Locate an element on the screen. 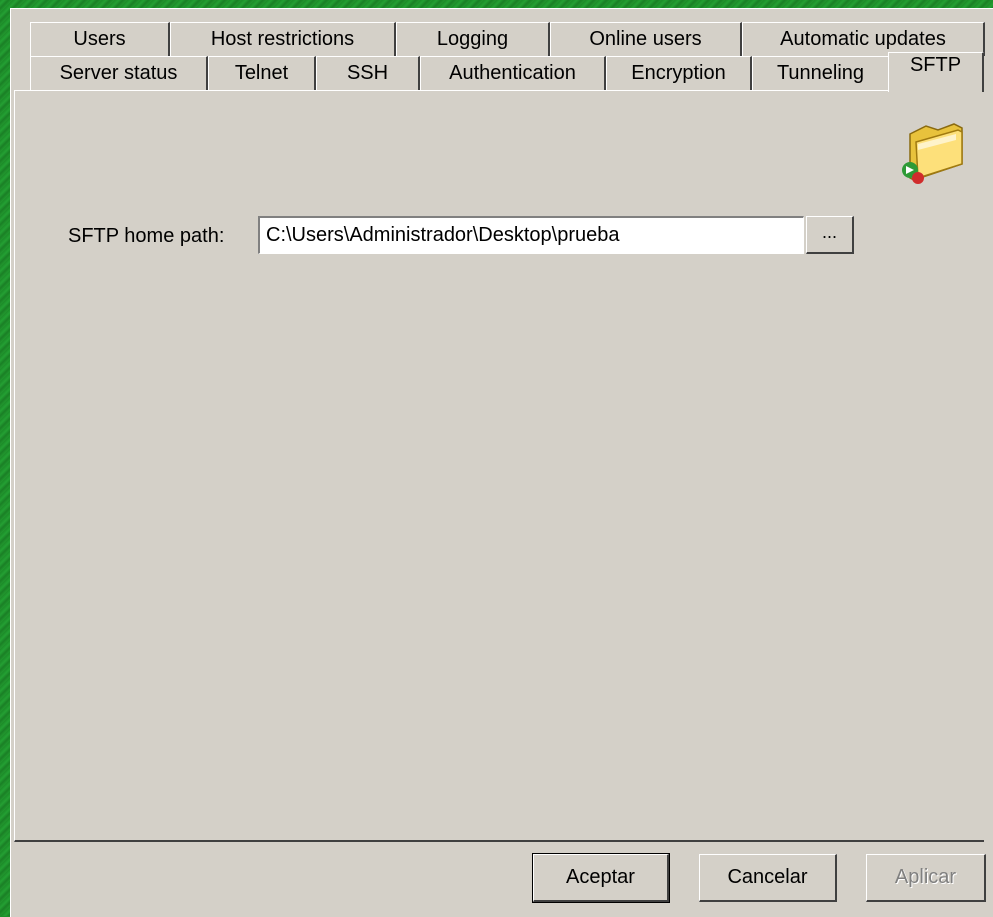  tab-encryption: Encryption is located at coordinates (679, 73).